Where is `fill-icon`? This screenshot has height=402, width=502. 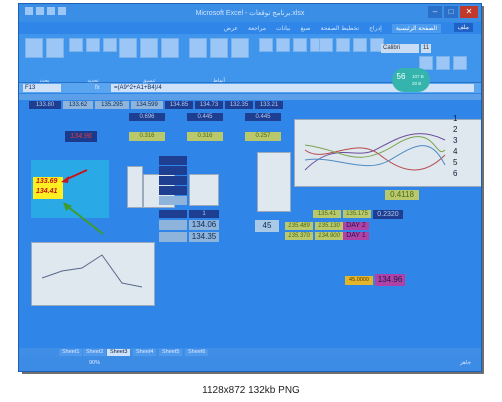 fill-icon is located at coordinates (93, 45).